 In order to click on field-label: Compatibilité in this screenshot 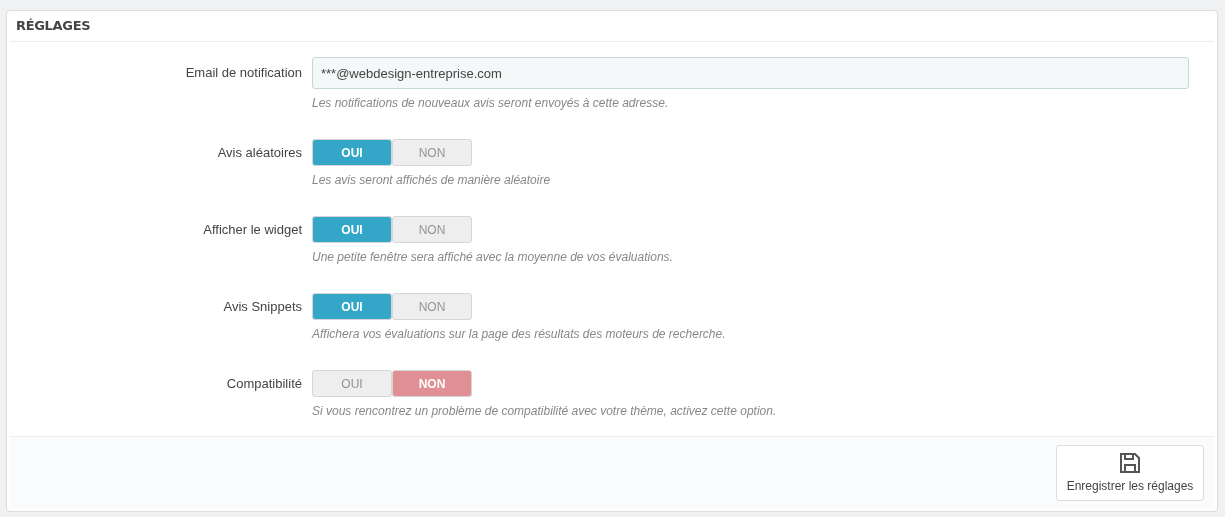, I will do `click(264, 383)`.